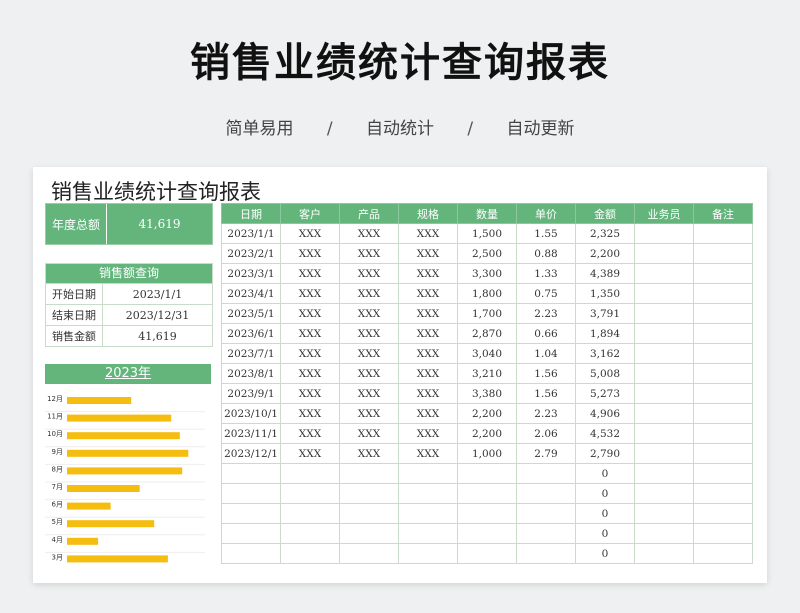  What do you see at coordinates (546, 293) in the screenshot?
I see `cell-unit-price: 0.75` at bounding box center [546, 293].